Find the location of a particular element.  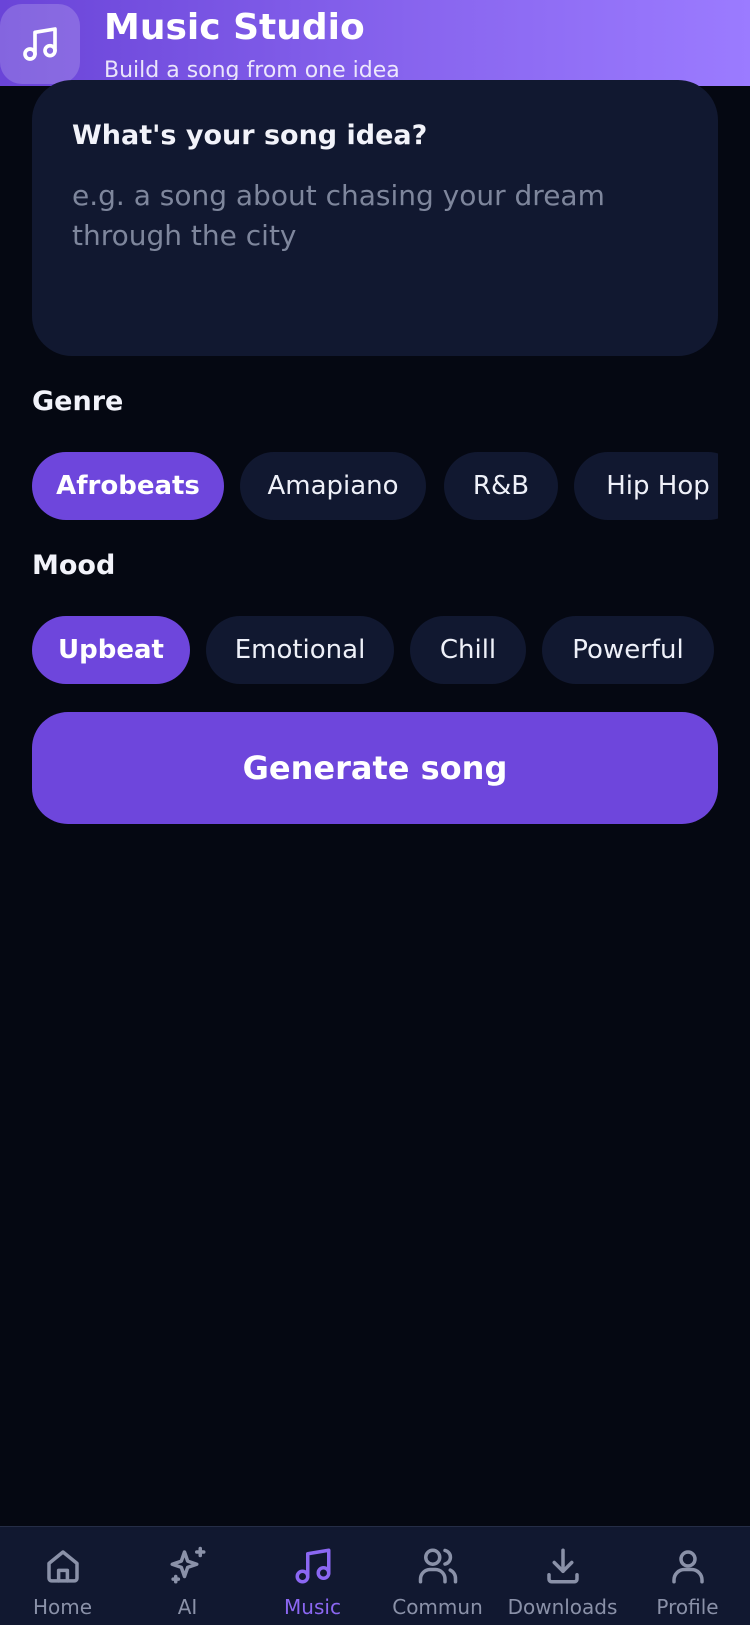

bottom-nav: Home AI Music Commun Downloads Profile is located at coordinates (375, 1575).